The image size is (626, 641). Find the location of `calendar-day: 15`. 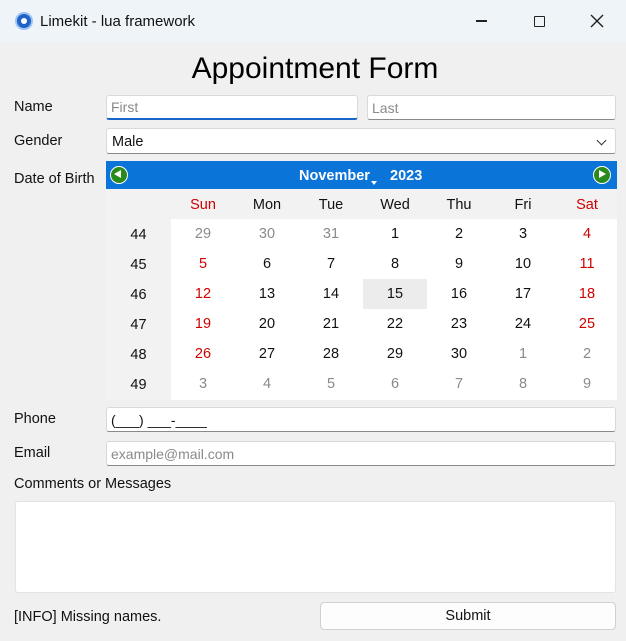

calendar-day: 15 is located at coordinates (395, 294).